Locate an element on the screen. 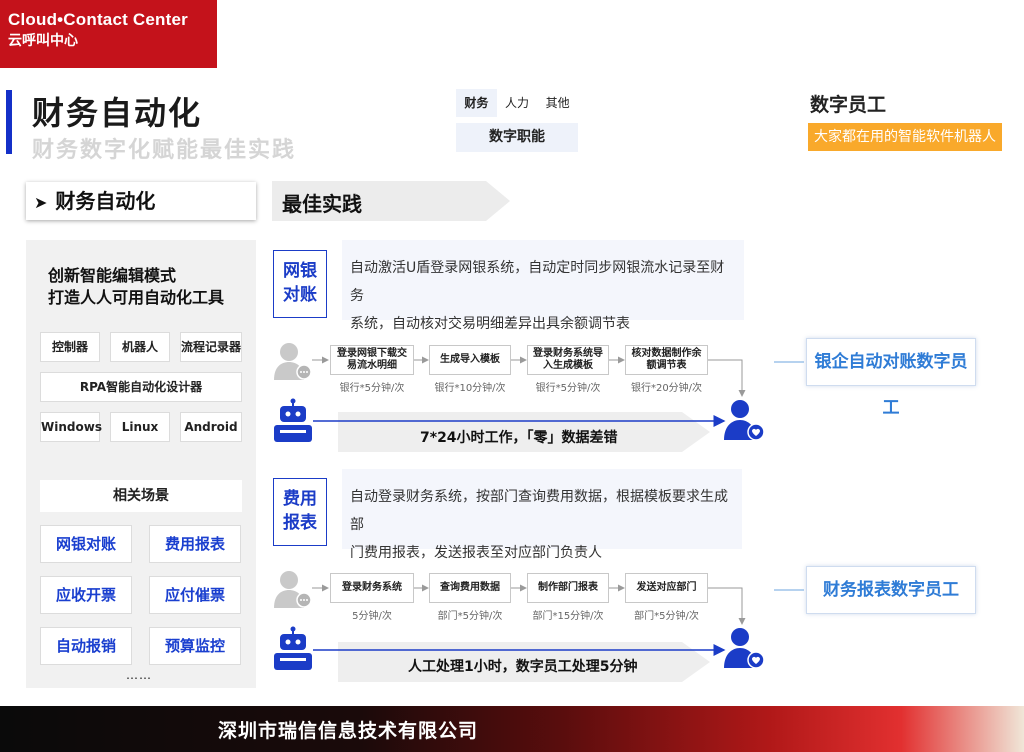  scenario1-step4: 核对数据制作余 额调节表 is located at coordinates (666, 360).